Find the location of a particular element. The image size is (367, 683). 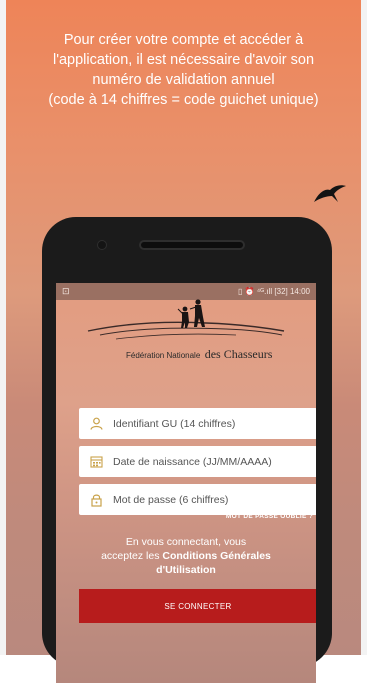

flying-bird-icon is located at coordinates (330, 193).